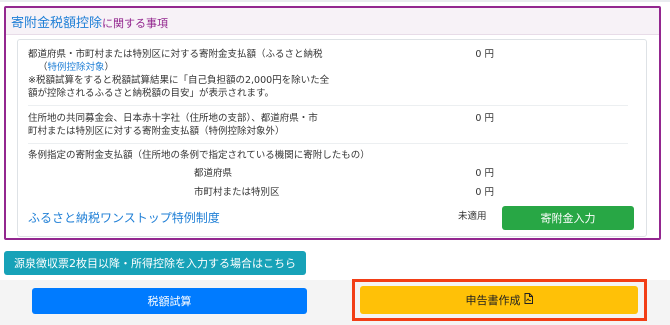  Describe the element at coordinates (484, 118) in the screenshot. I see `community-chest-value: 0 円` at that location.